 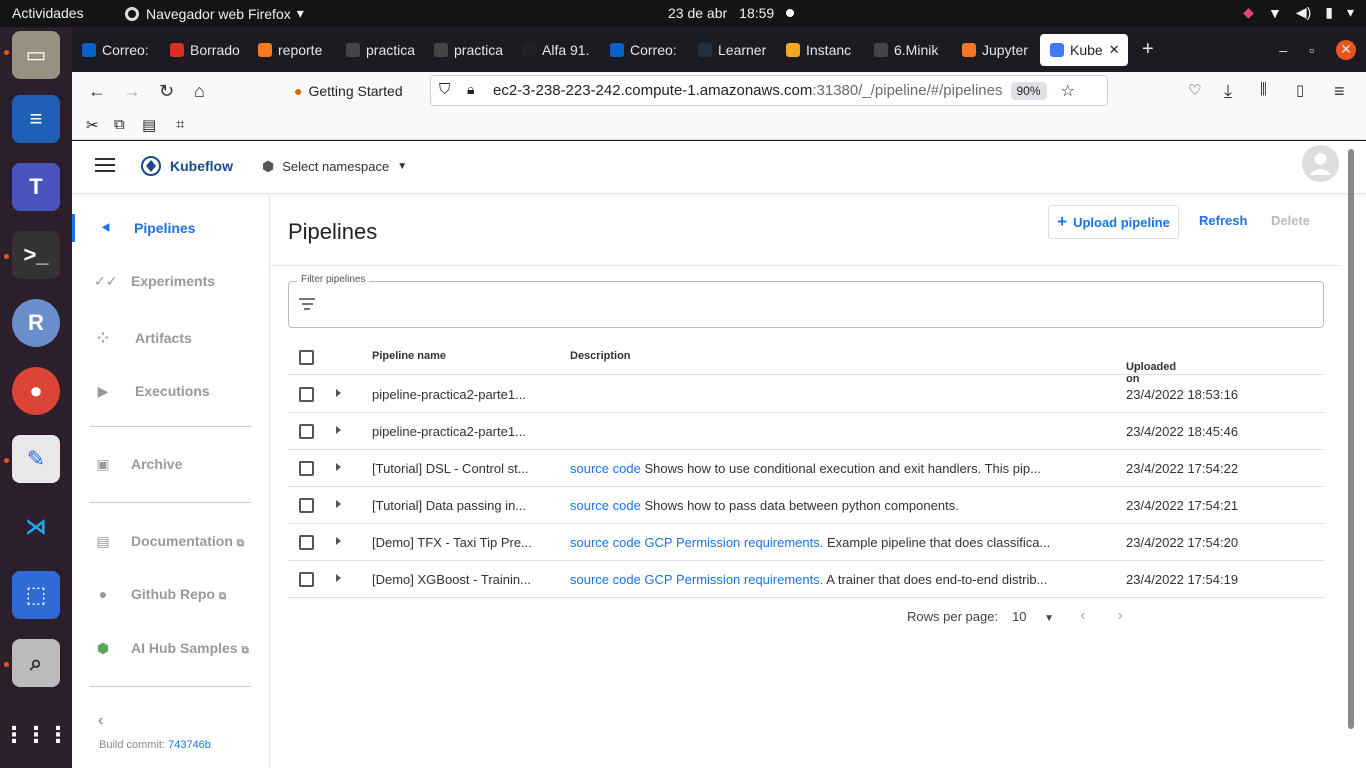 What do you see at coordinates (36, 187) in the screenshot?
I see `teams-icon: T` at bounding box center [36, 187].